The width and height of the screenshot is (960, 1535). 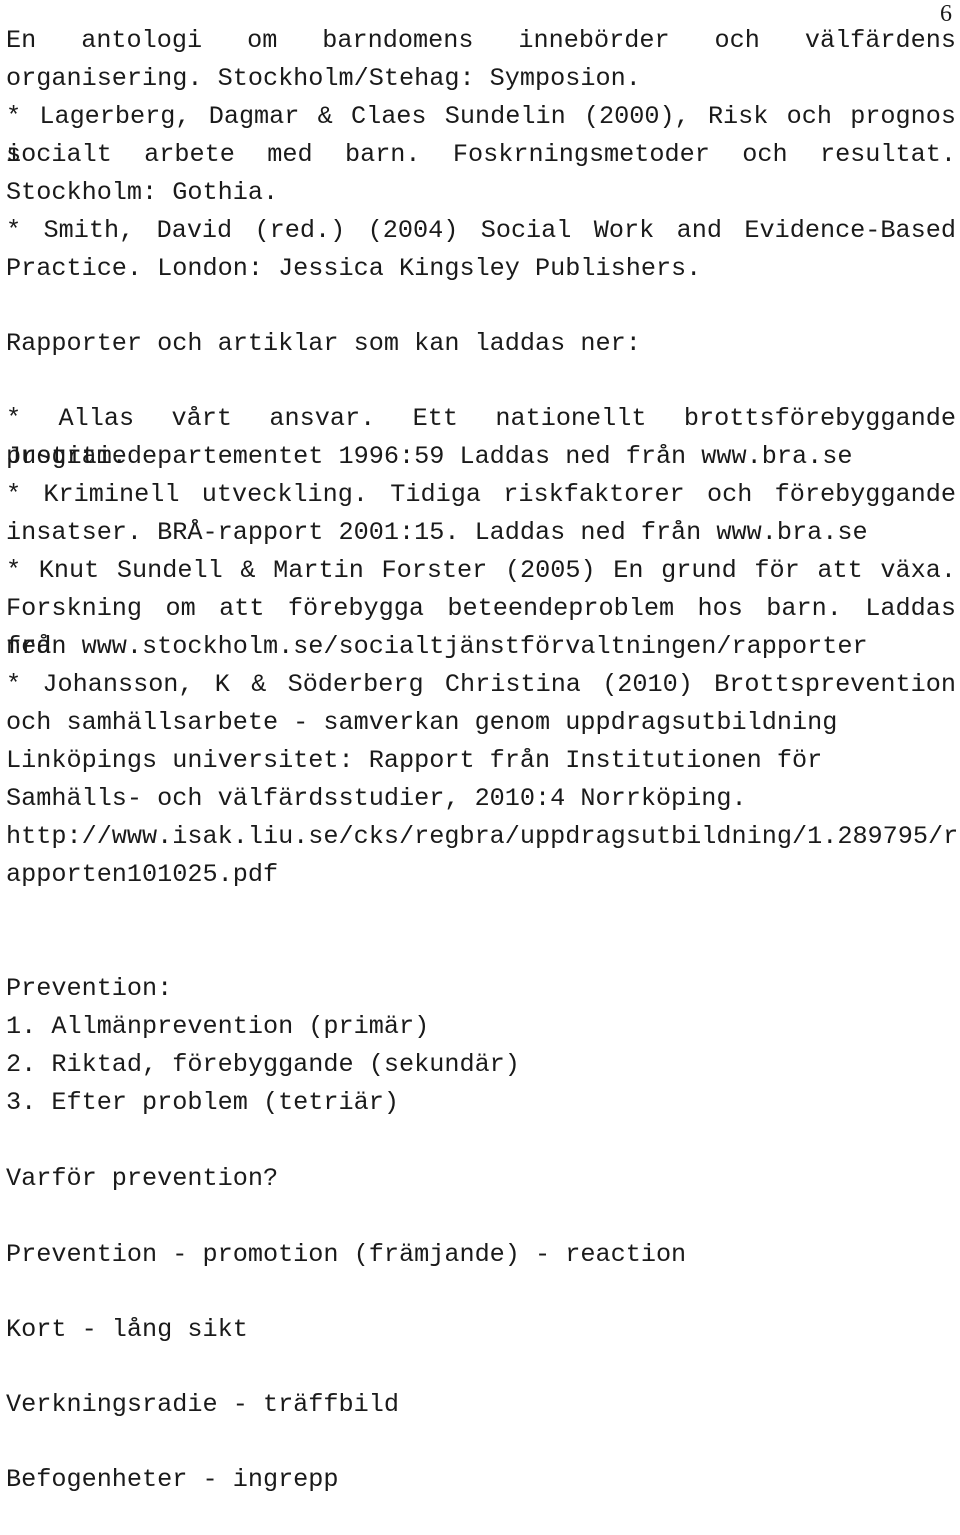 I want to click on text-line: Stockholm: Gothia., so click(x=142, y=192).